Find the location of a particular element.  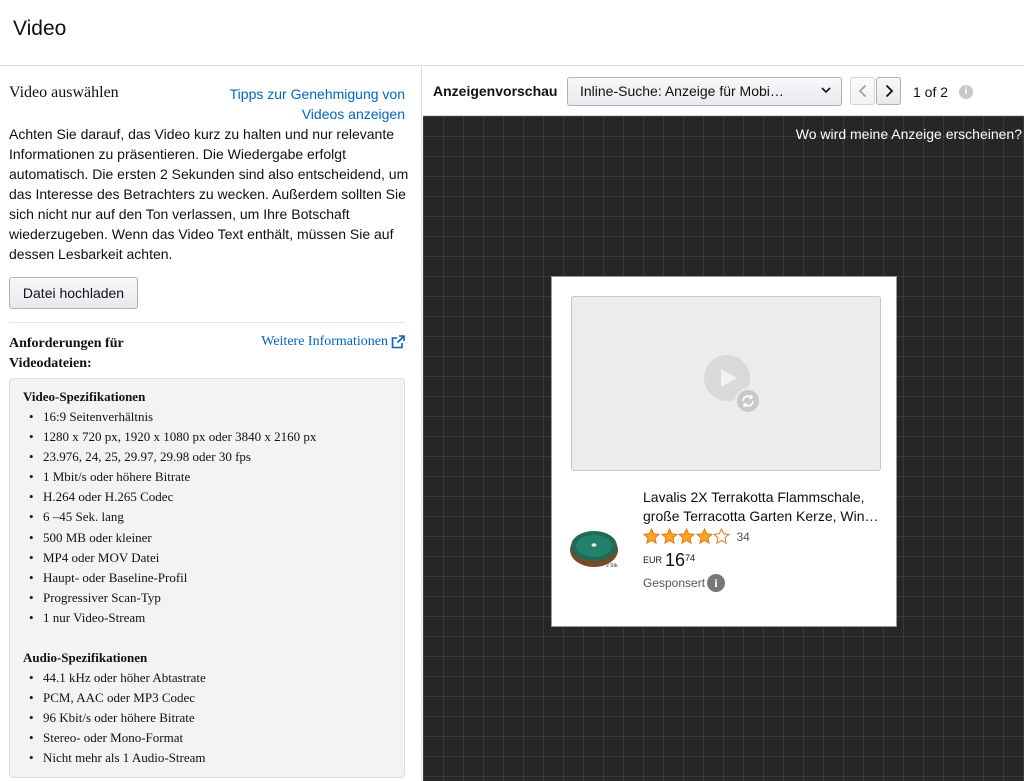

upload-file-button: Datei hochladen is located at coordinates (73, 293).